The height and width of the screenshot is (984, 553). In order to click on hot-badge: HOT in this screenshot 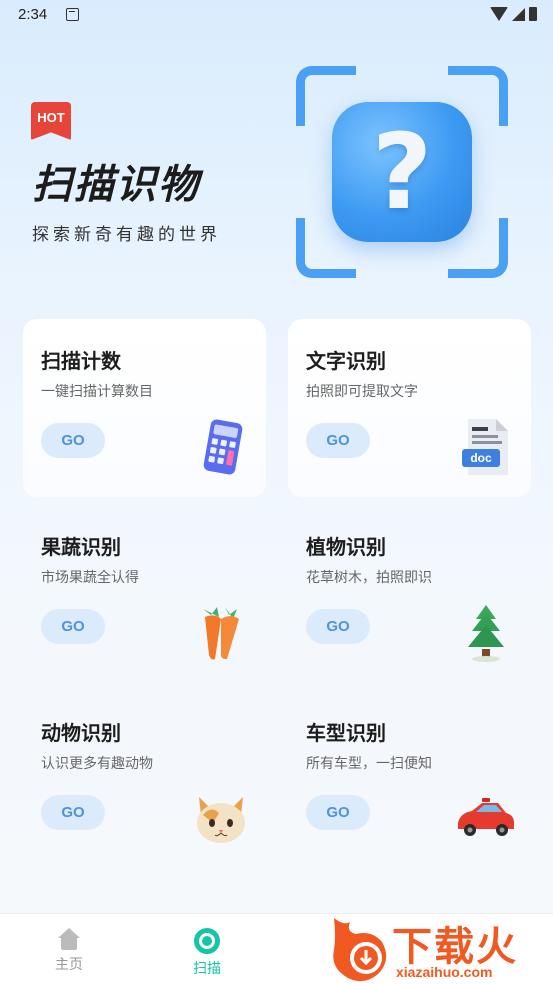, I will do `click(51, 121)`.